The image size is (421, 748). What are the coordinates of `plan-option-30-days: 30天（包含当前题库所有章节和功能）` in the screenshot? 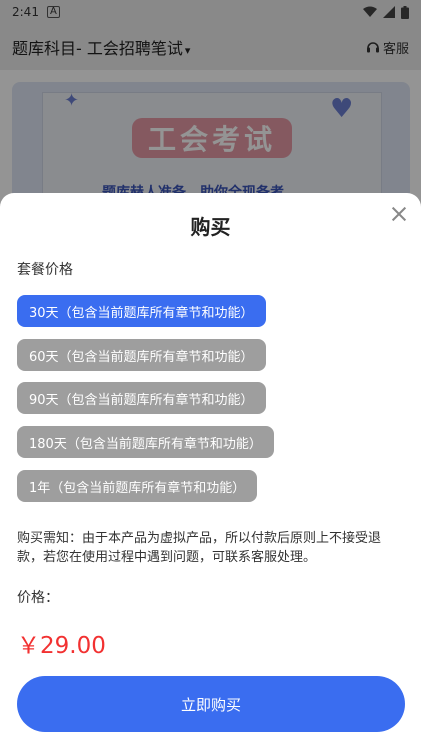 It's located at (141, 311).